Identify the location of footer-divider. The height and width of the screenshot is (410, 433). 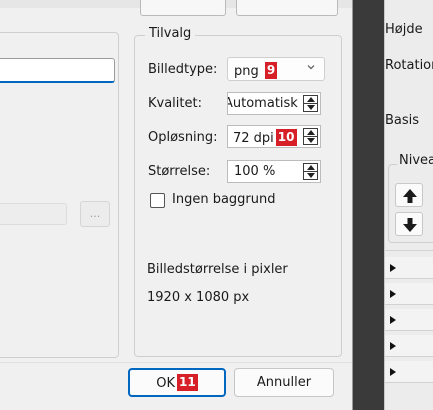
(176, 362).